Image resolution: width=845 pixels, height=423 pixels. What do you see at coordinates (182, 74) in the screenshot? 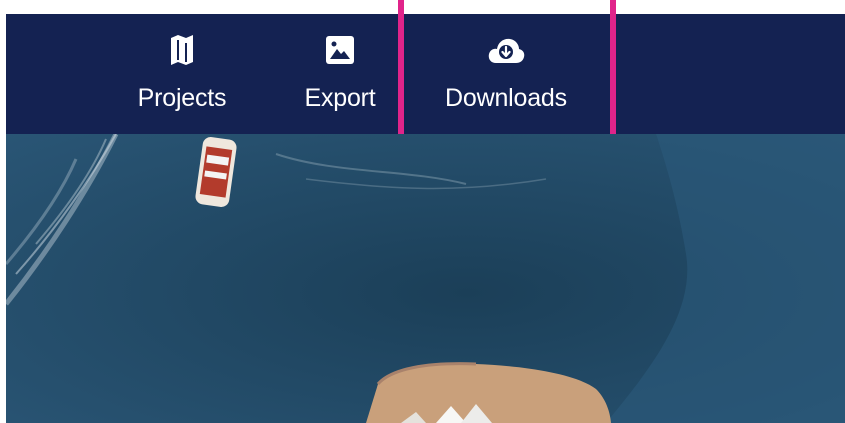
I see `projects-nav-button: Projects` at bounding box center [182, 74].